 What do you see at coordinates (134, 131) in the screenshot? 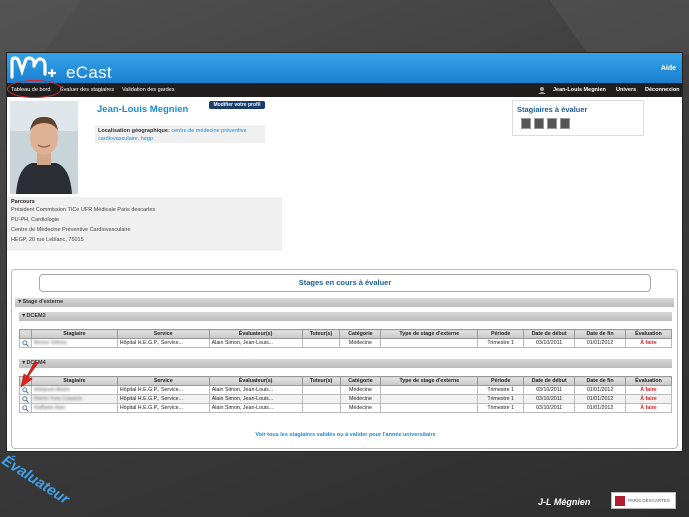
I see `location-label: Localisation géographique:` at bounding box center [134, 131].